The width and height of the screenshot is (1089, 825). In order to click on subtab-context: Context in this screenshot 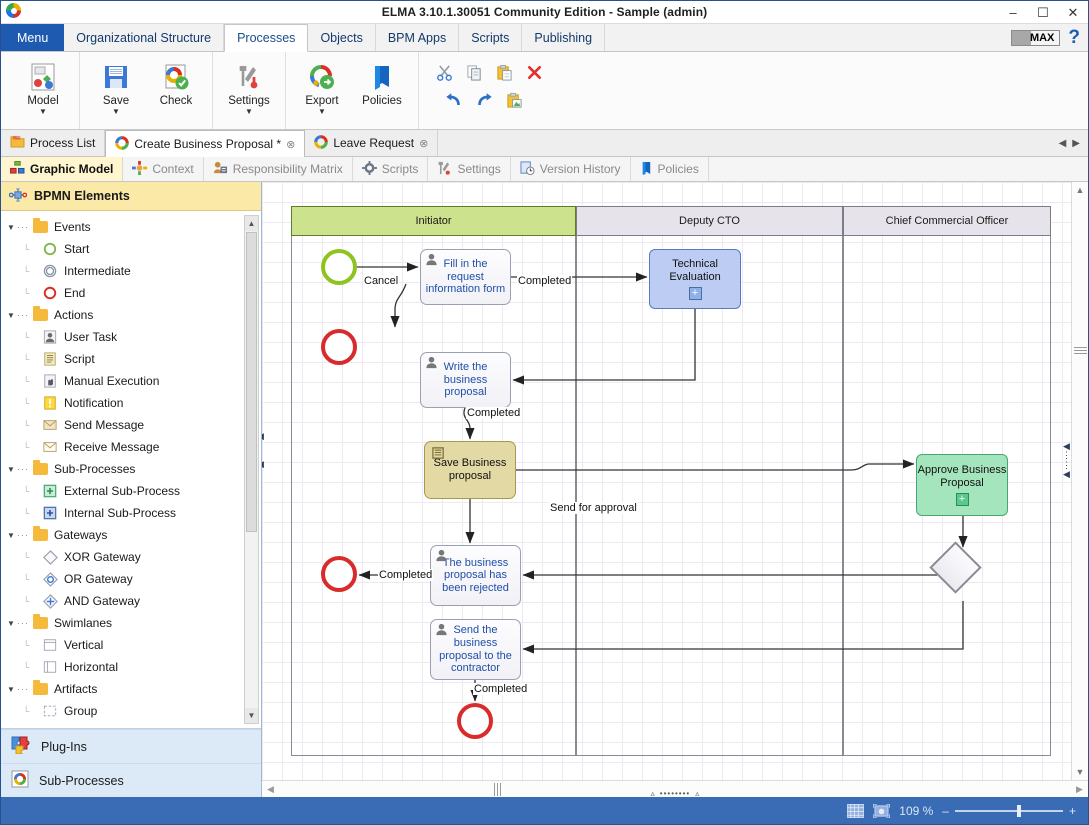, I will do `click(163, 169)`.